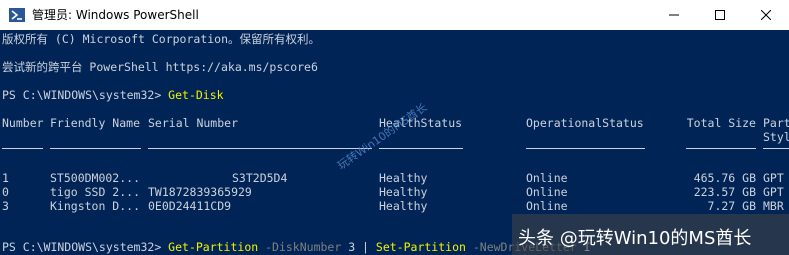 The width and height of the screenshot is (789, 255). Describe the element at coordinates (161, 39) in the screenshot. I see `copyright-line: 版权所有 (C) Microsoft Corporation。保留所有权利。` at that location.